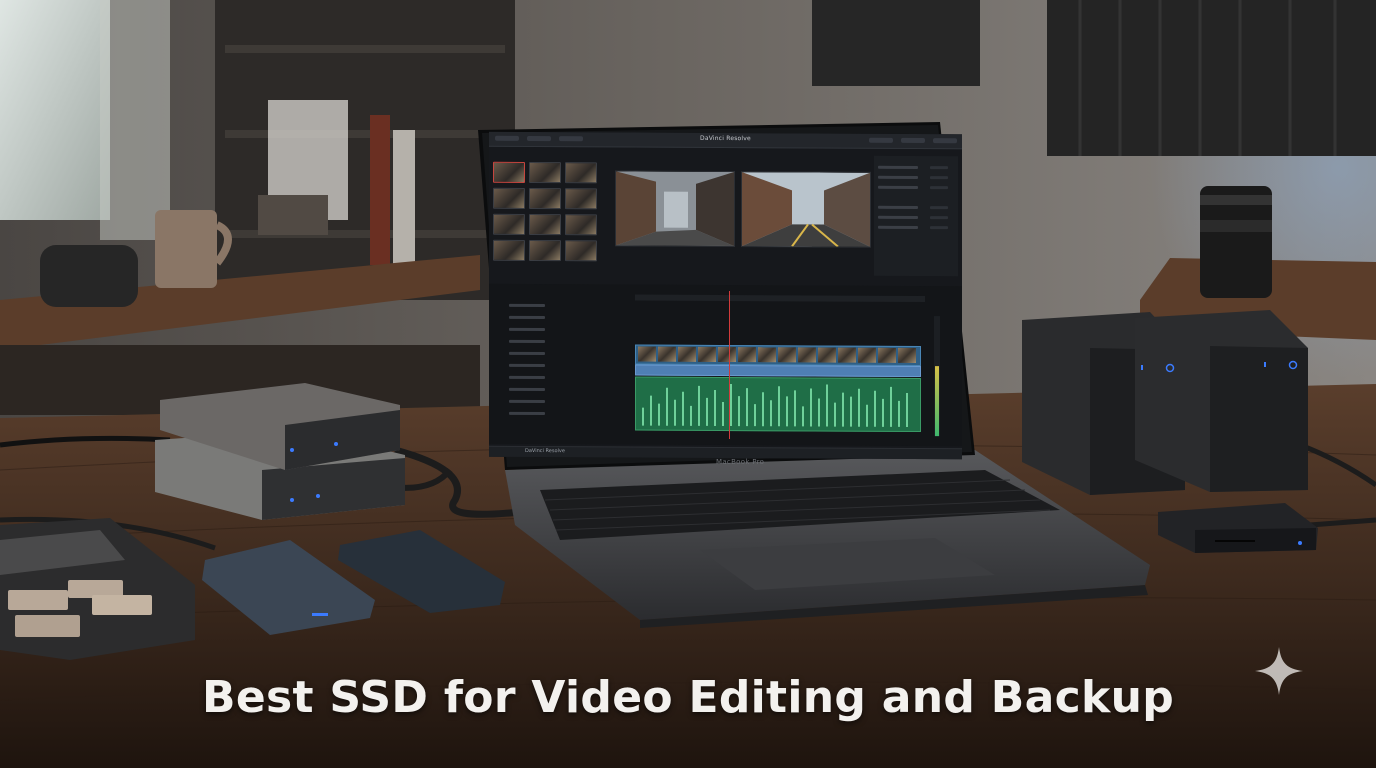 The height and width of the screenshot is (768, 1376). I want to click on audio-meter, so click(937, 376).